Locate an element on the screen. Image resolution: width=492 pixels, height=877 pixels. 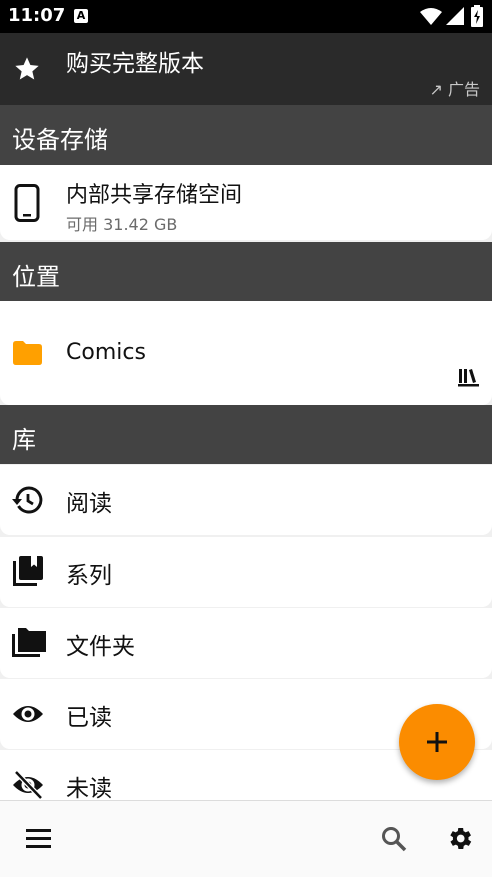
add-fab-button is located at coordinates (437, 742).